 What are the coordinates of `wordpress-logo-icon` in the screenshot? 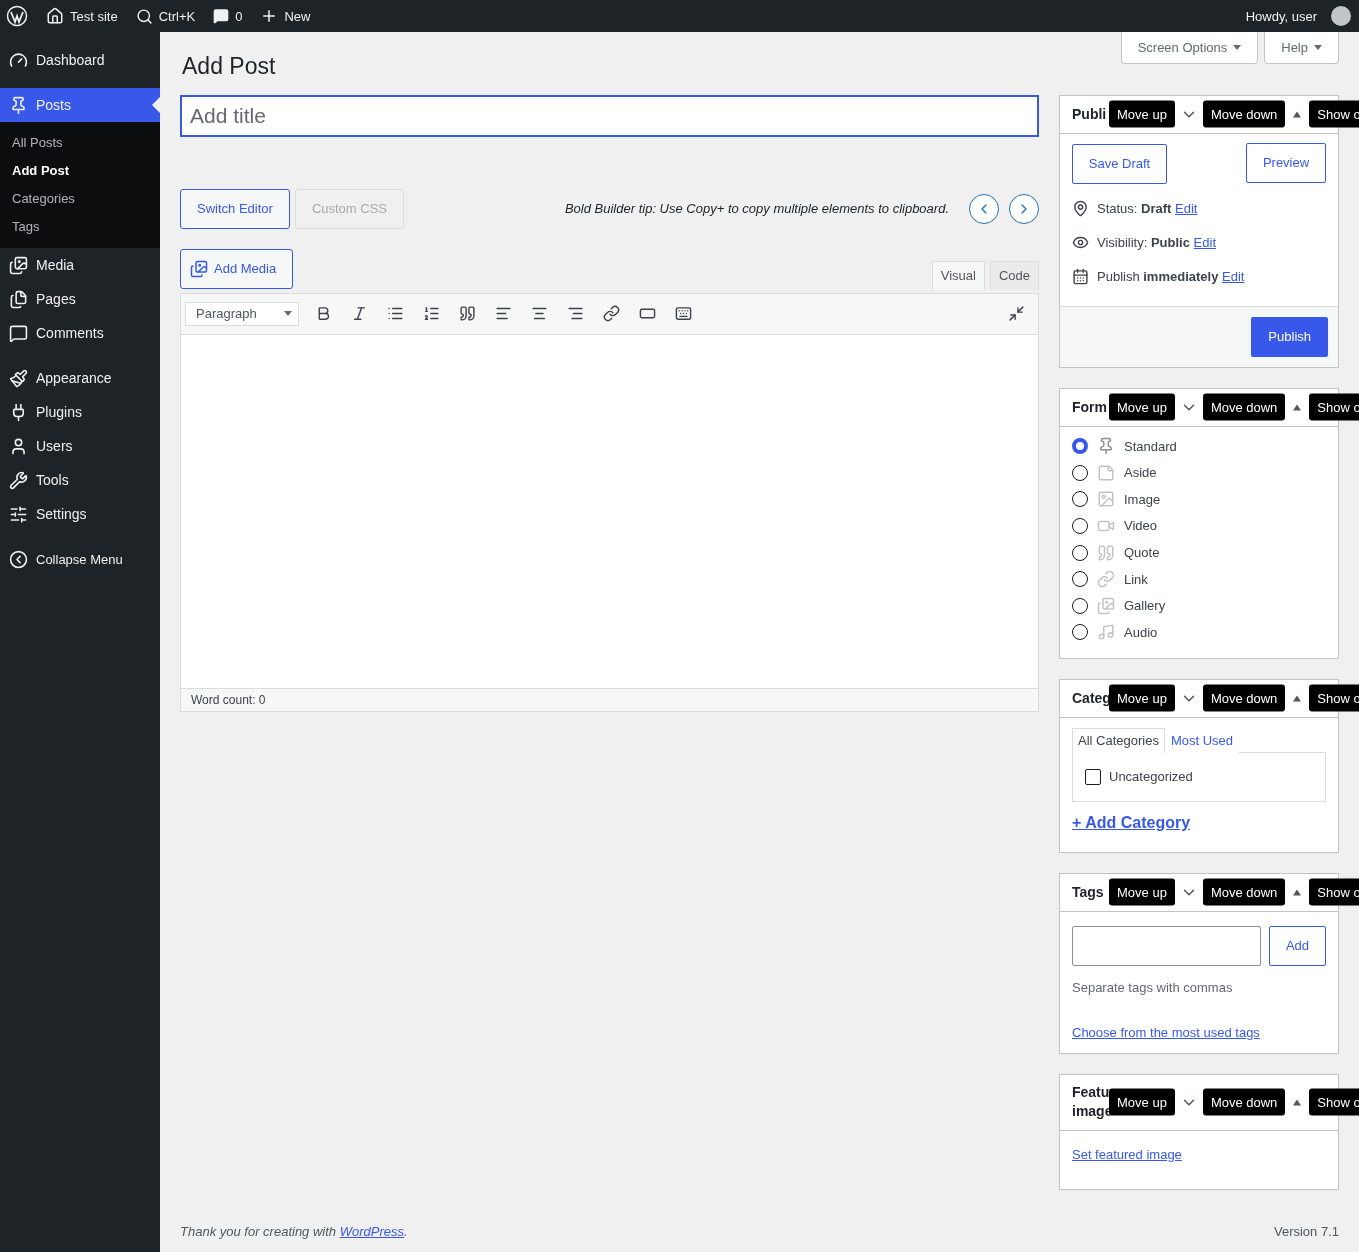 It's located at (17, 16).